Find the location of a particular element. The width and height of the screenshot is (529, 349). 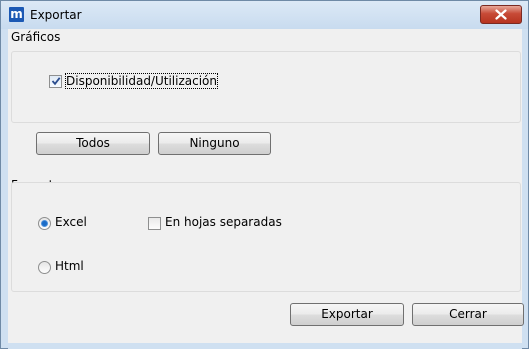

html-radio-label: Html is located at coordinates (69, 266).